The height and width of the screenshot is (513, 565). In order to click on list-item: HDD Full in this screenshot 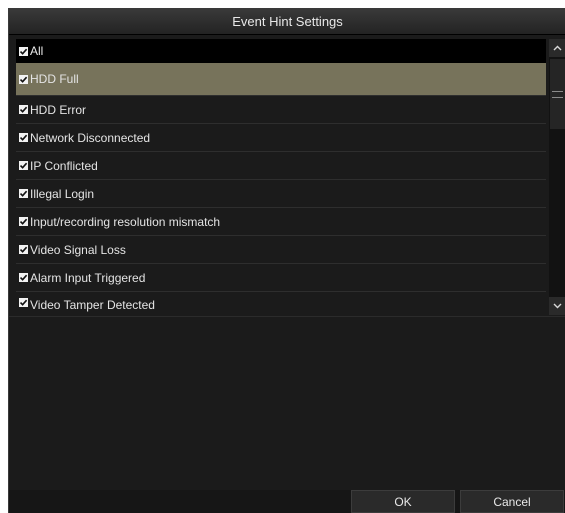, I will do `click(281, 79)`.